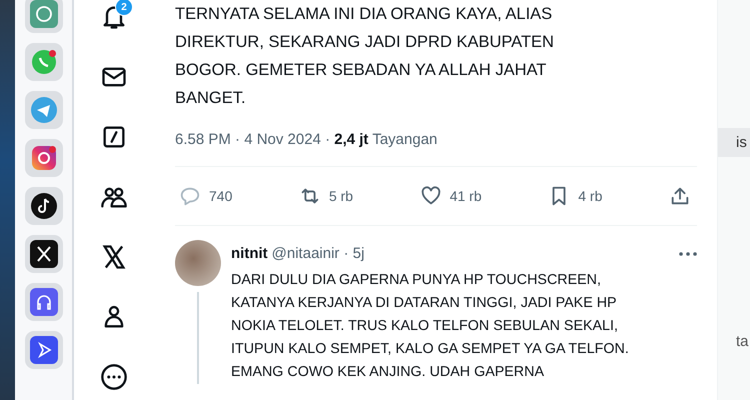 The image size is (750, 400). Describe the element at coordinates (431, 196) in the screenshot. I see `heart-icon` at that location.